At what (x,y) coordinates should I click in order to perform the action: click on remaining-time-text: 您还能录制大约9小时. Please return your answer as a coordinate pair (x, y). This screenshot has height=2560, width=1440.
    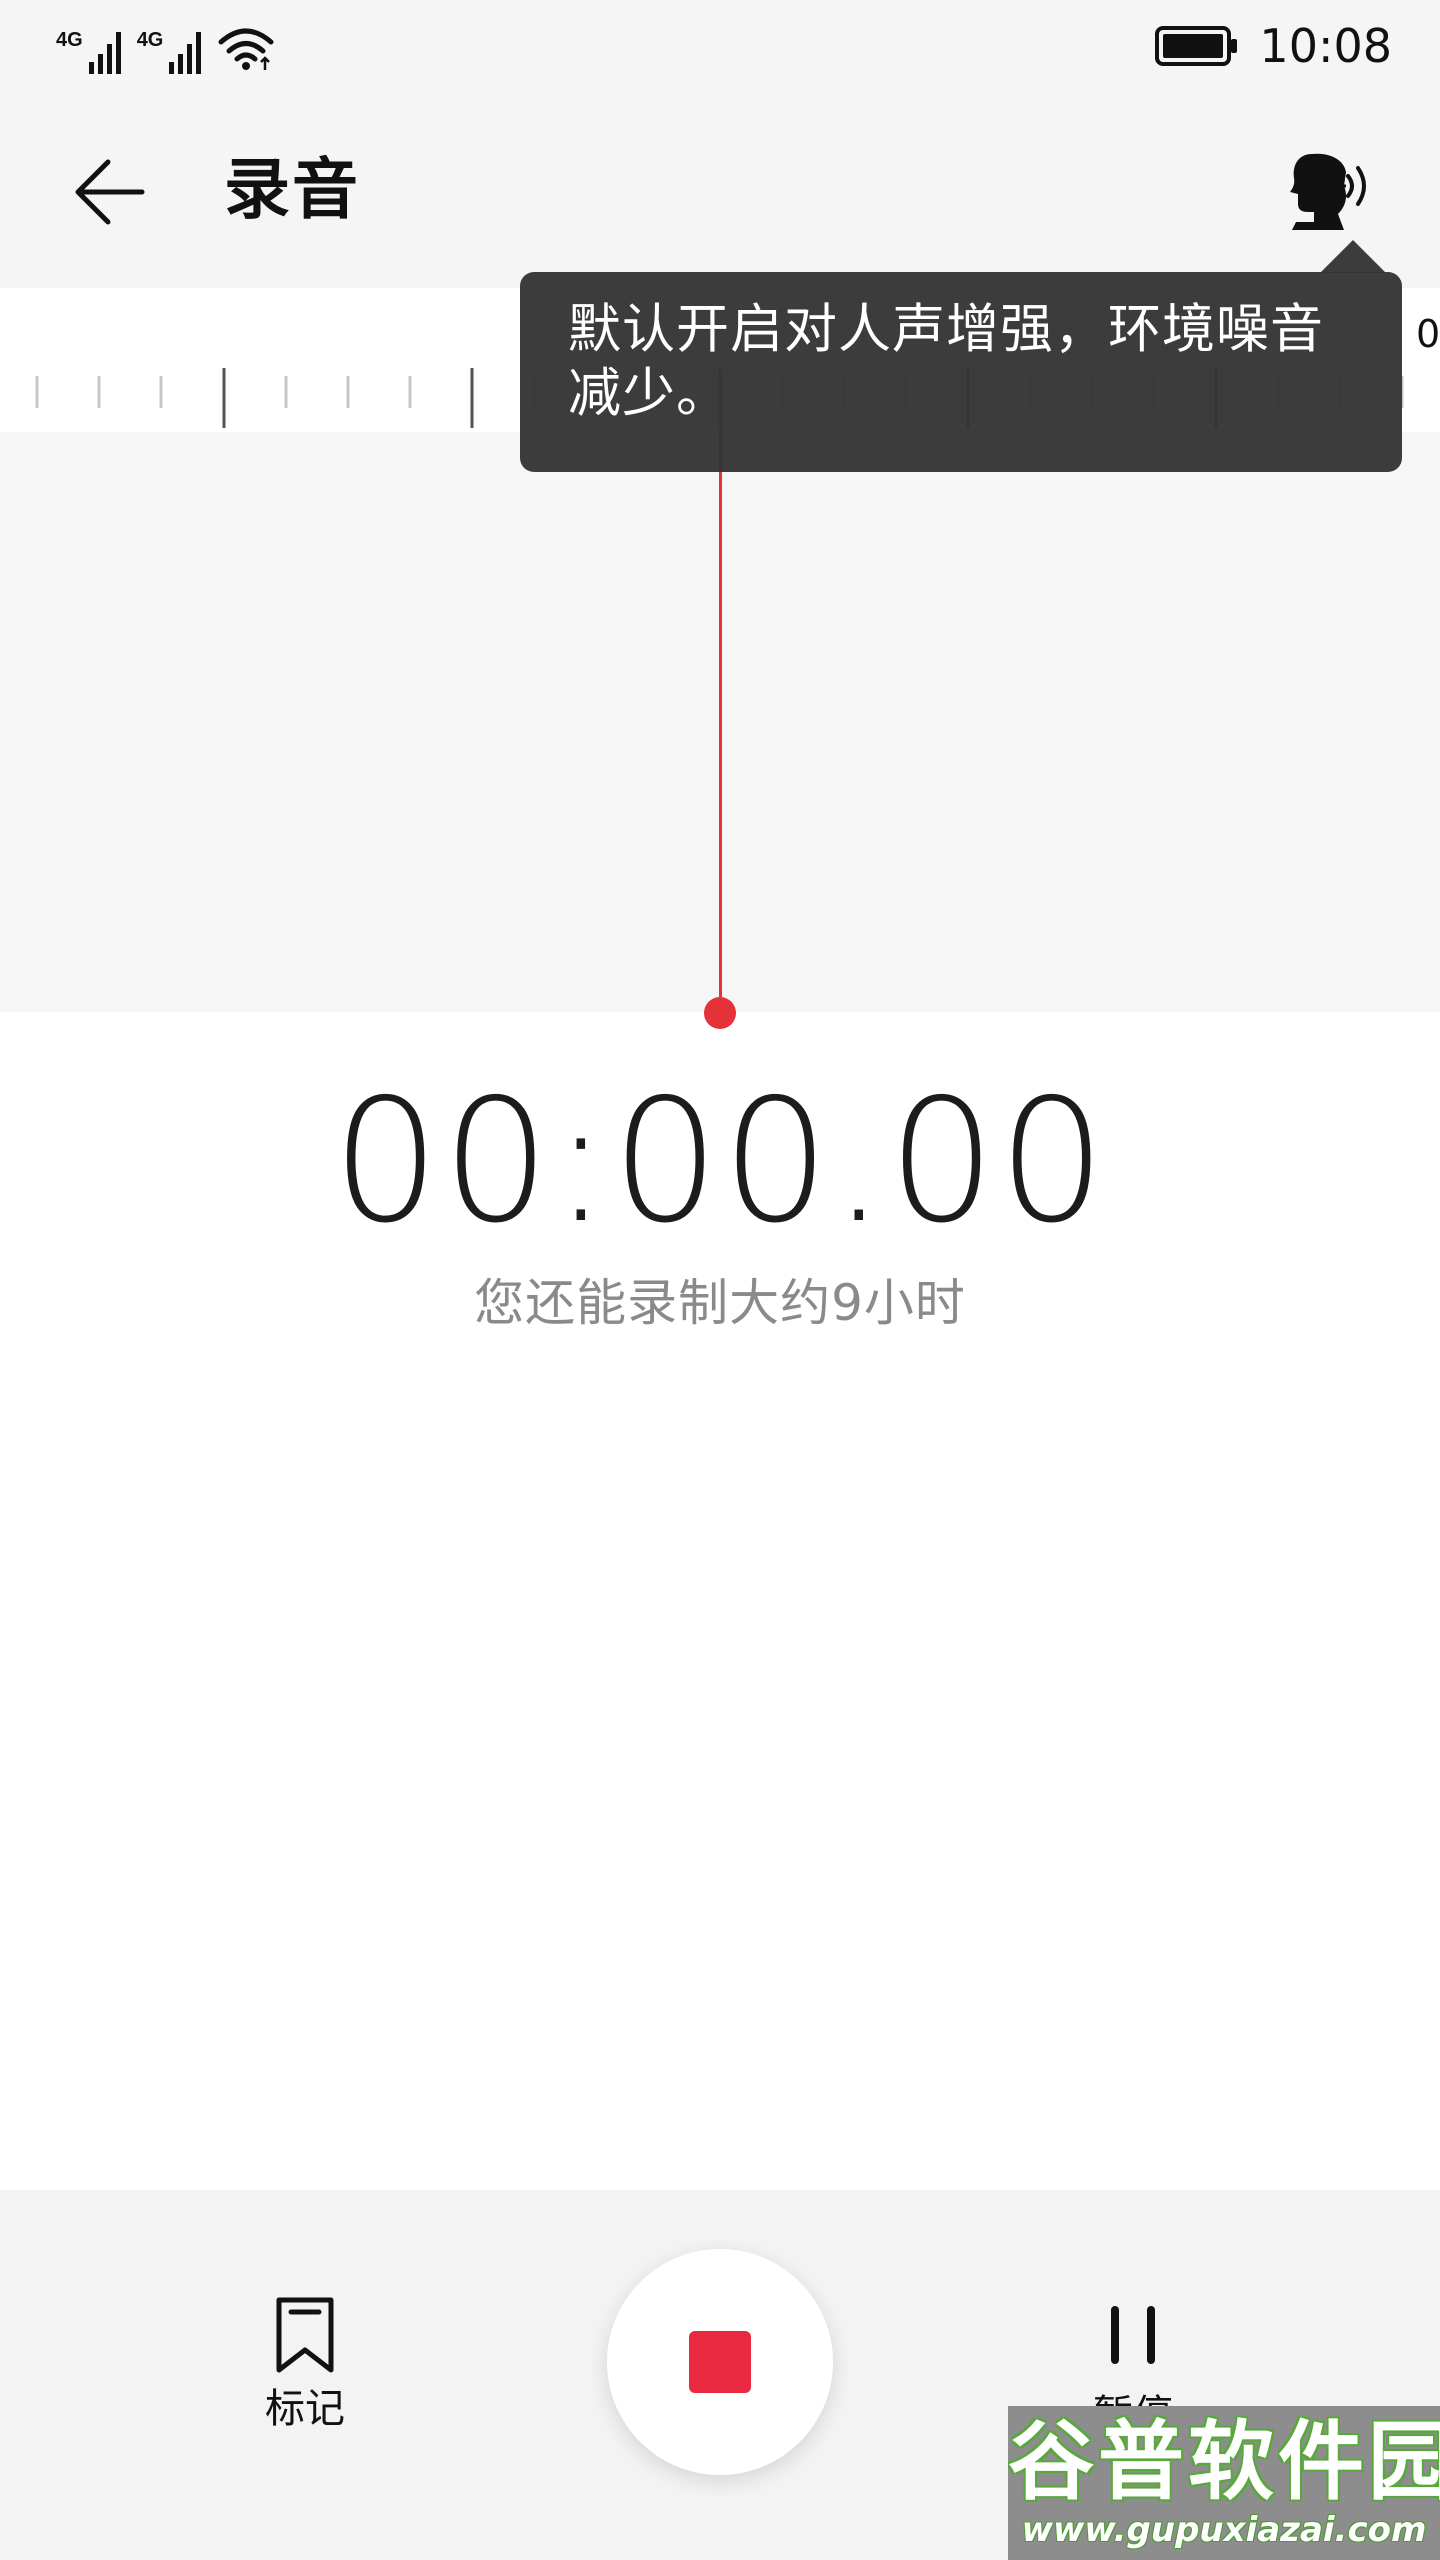
    Looking at the image, I should click on (720, 1303).